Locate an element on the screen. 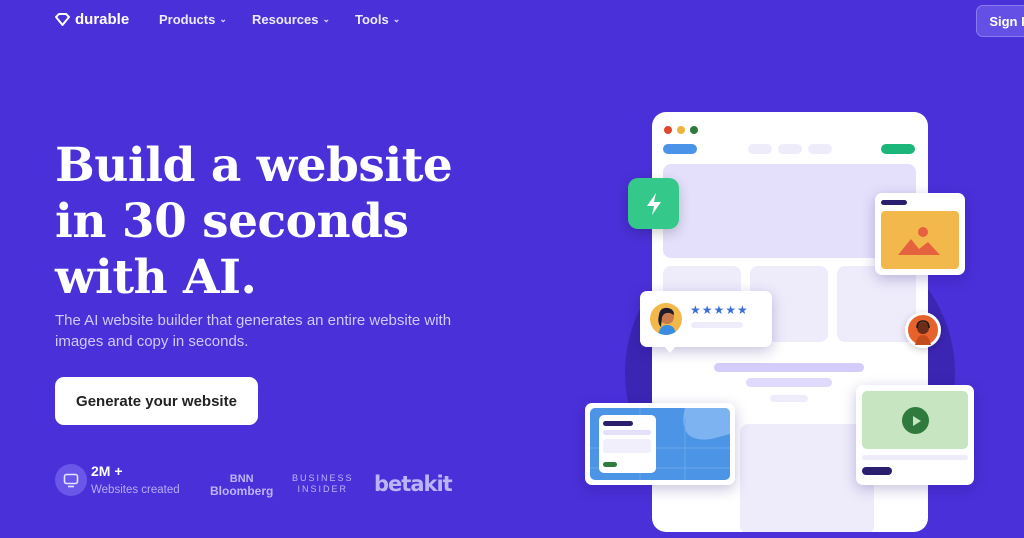  speech-tail is located at coordinates (670, 349).